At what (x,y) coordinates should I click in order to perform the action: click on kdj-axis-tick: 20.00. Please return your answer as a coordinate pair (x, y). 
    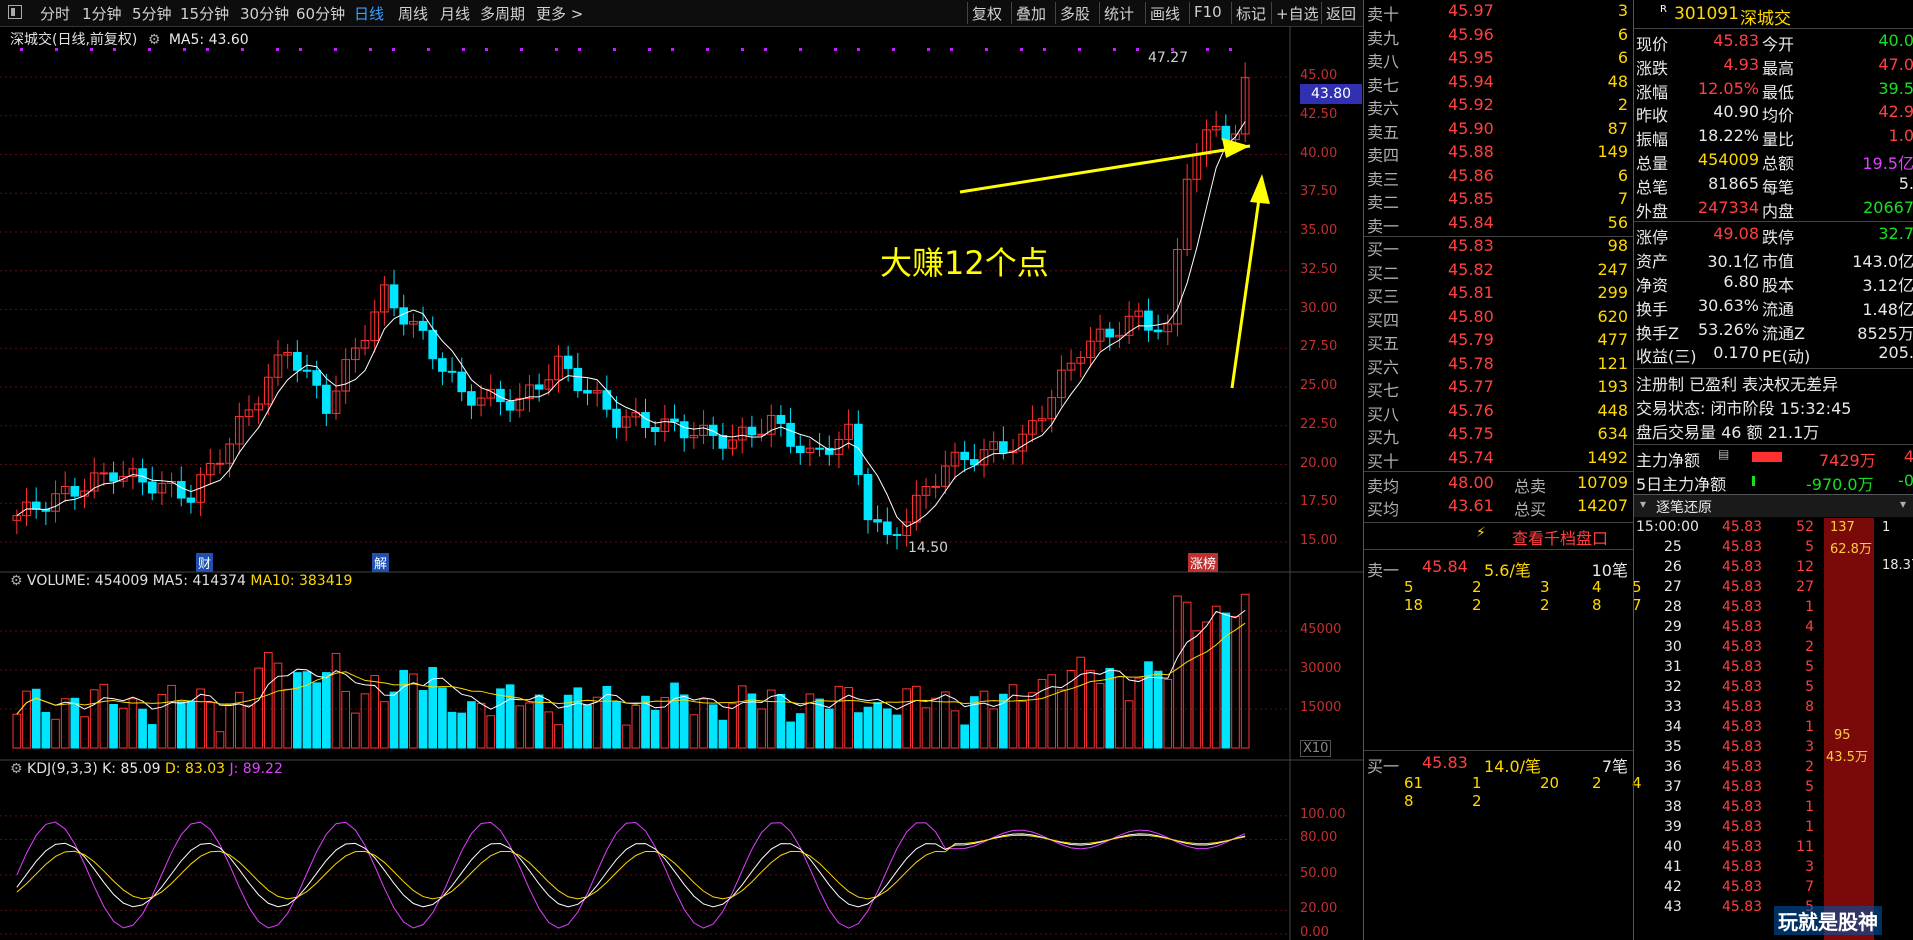
    Looking at the image, I should click on (1319, 909).